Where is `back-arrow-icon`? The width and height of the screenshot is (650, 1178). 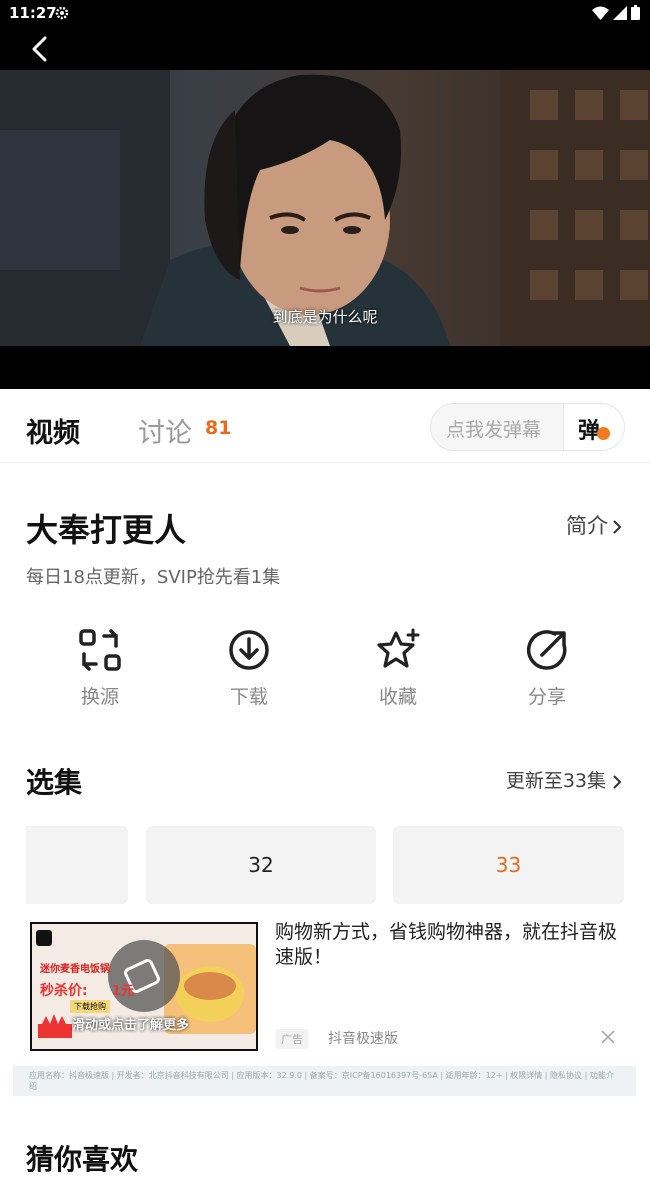
back-arrow-icon is located at coordinates (41, 49).